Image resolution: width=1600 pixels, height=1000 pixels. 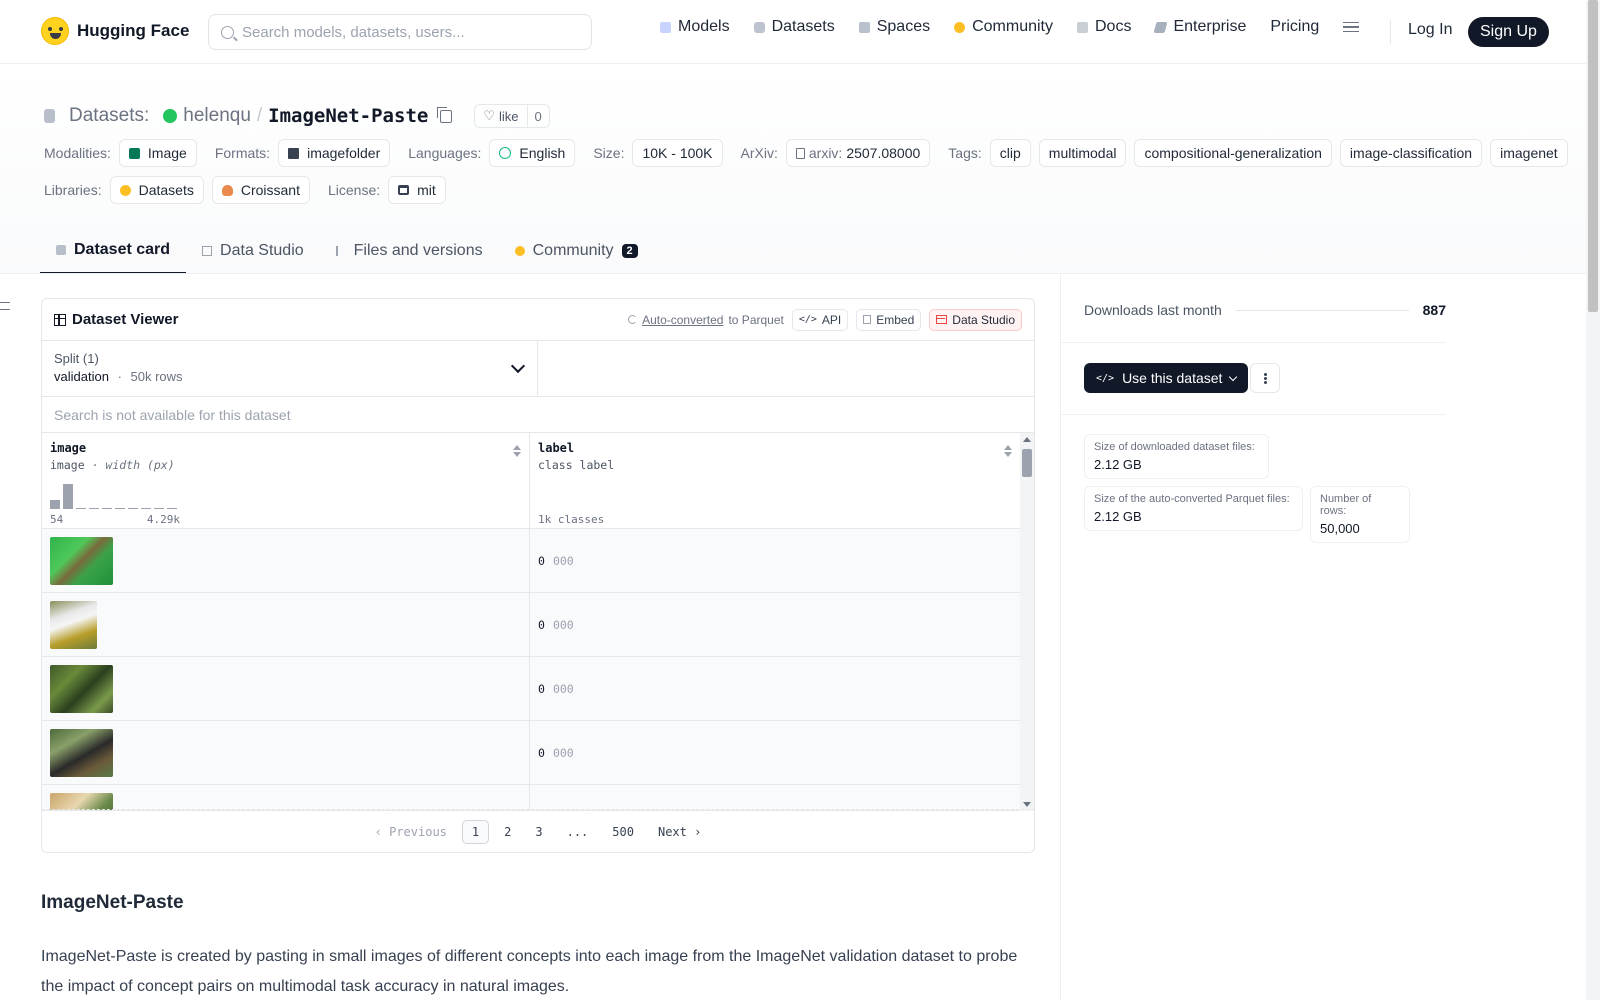 What do you see at coordinates (677, 153) in the screenshot?
I see `size-chip: 10K - 100K` at bounding box center [677, 153].